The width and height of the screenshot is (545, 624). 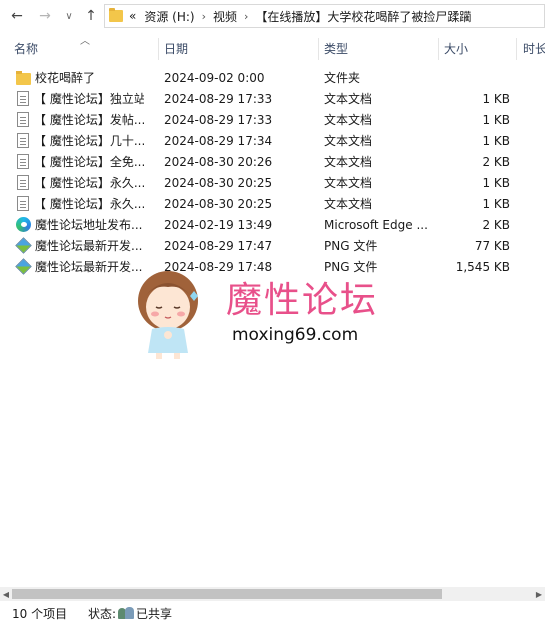 I want to click on file-row: 【 魔性论坛】几十... 2024-08-29 17:34 文本文档 1 KB, so click(x=272, y=140).